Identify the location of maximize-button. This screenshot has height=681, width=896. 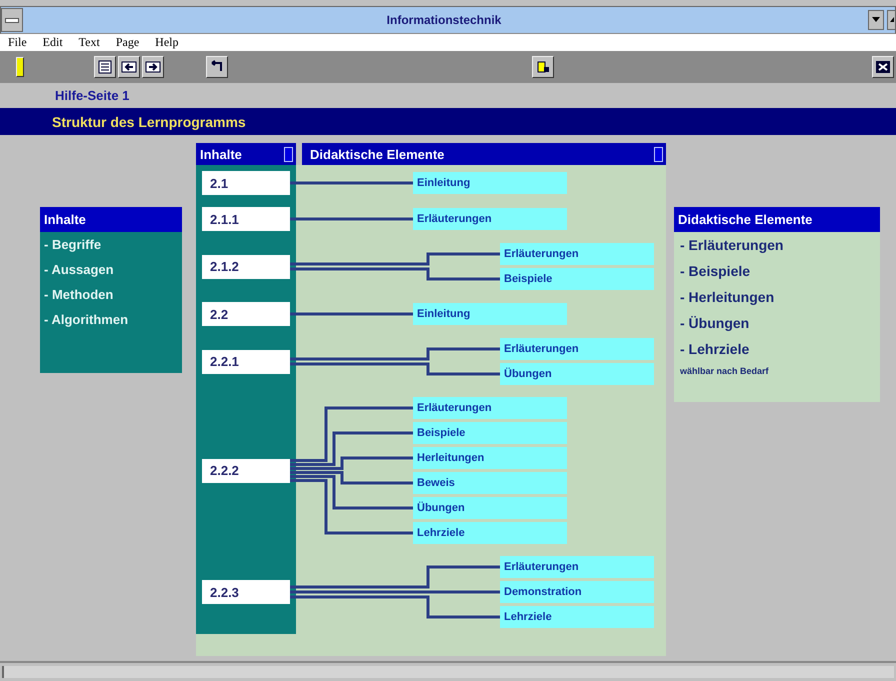
(891, 20).